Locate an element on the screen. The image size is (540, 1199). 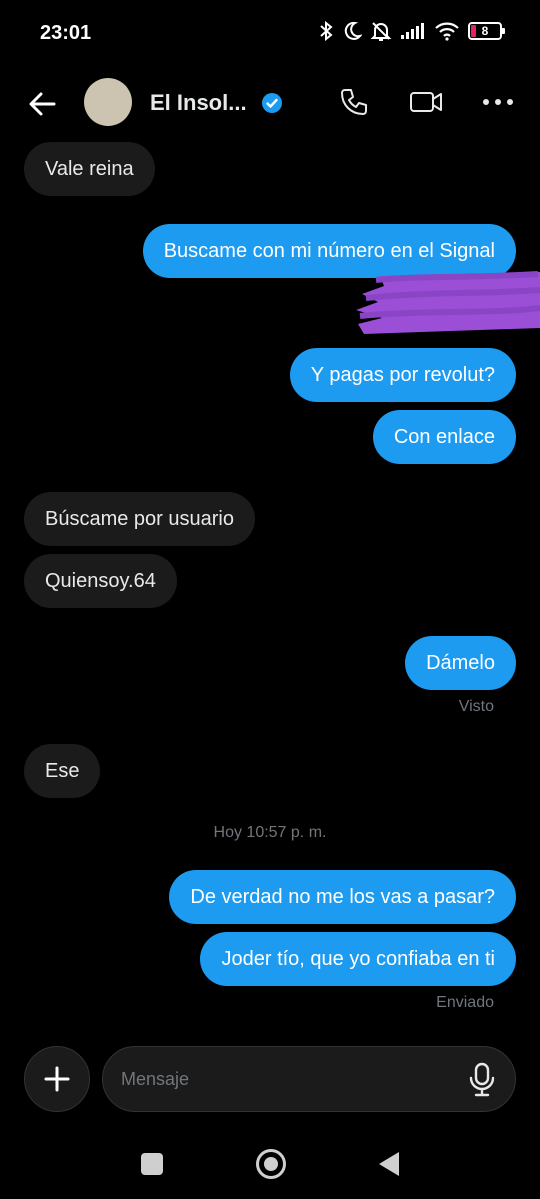
home-button is located at coordinates (271, 1164).